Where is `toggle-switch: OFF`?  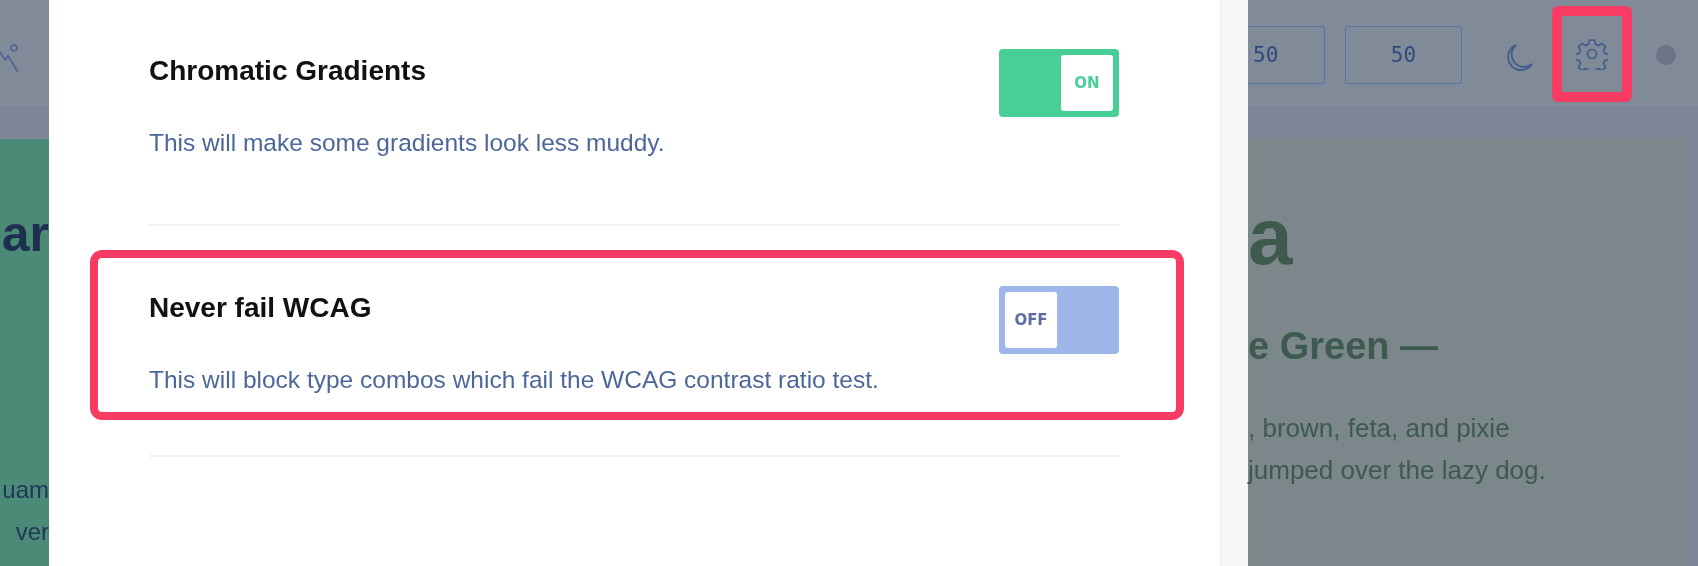
toggle-switch: OFF is located at coordinates (1059, 320).